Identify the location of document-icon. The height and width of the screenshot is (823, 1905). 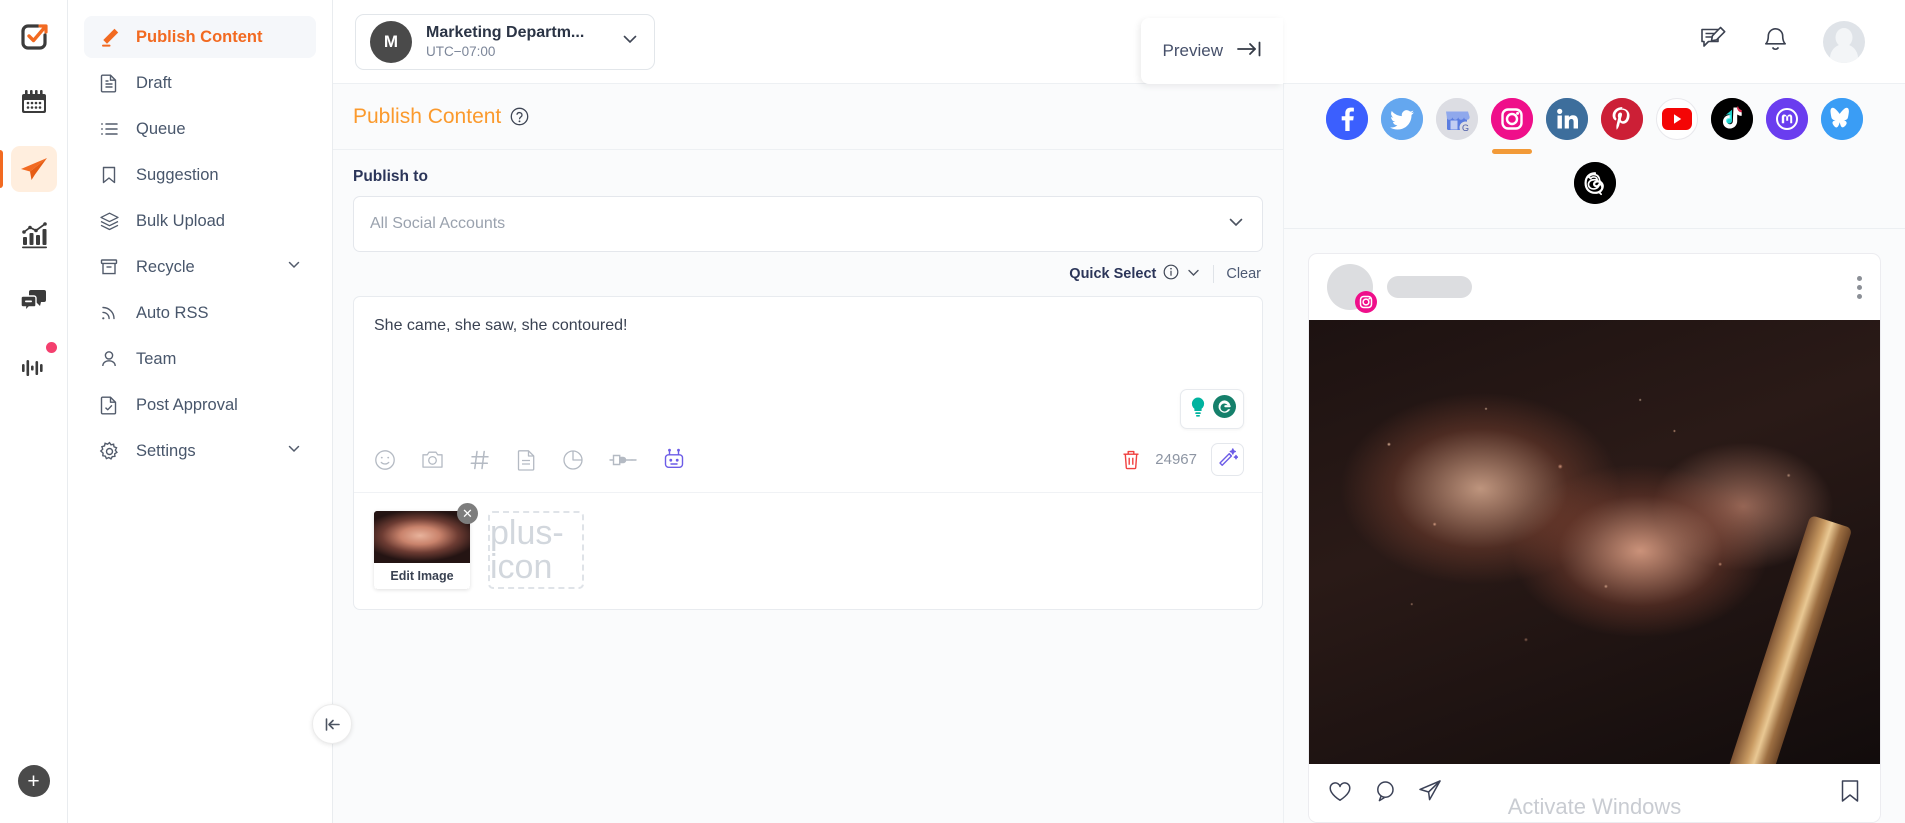
(526, 460).